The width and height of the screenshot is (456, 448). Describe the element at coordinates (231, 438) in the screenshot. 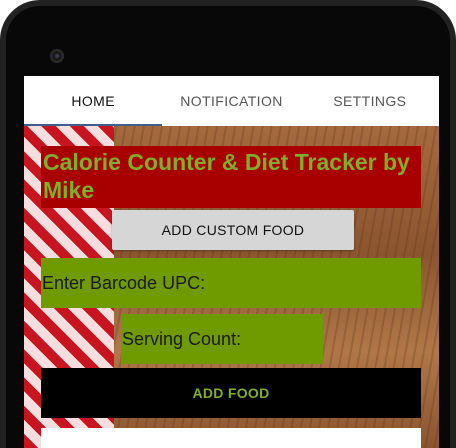

I see `food-list-area` at that location.